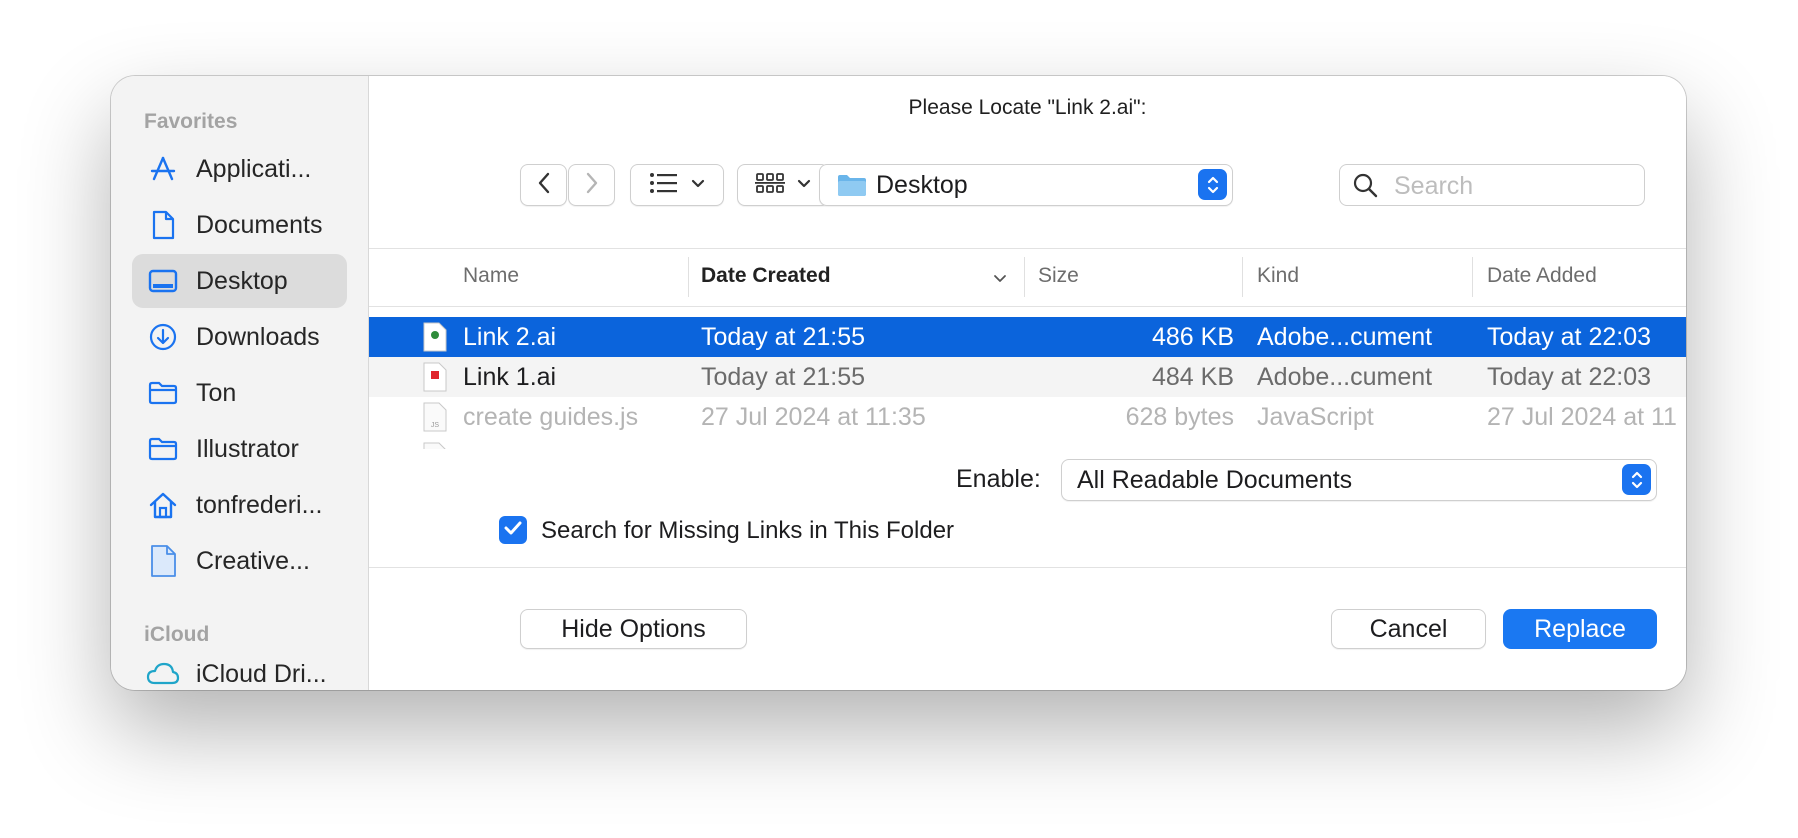 The image size is (1798, 838). Describe the element at coordinates (1026, 185) in the screenshot. I see `location-popup: Desktop` at that location.